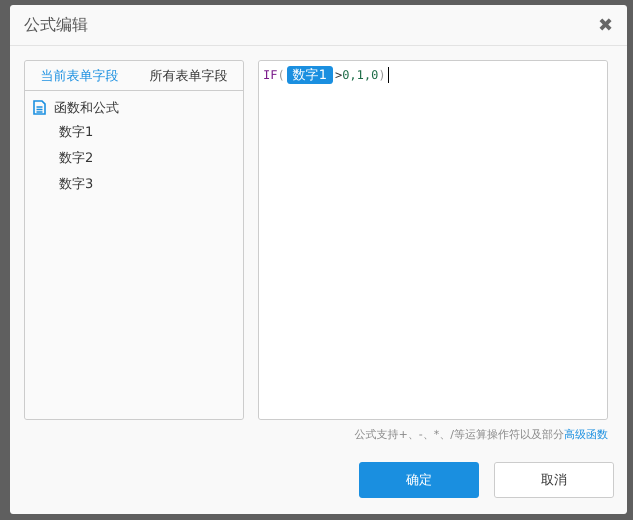  What do you see at coordinates (56, 25) in the screenshot?
I see `dialog-title: 公式编辑` at bounding box center [56, 25].